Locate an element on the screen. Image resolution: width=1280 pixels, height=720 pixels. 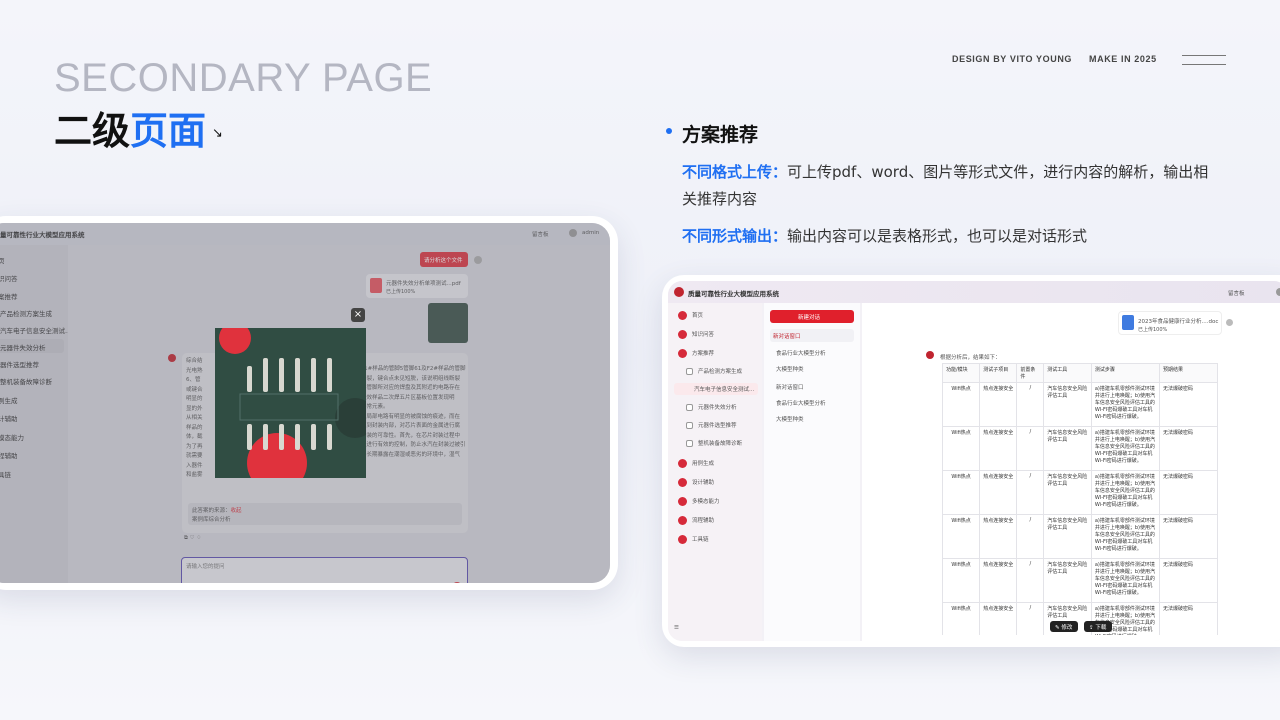
right-avatar is located at coordinates (1278, 292).